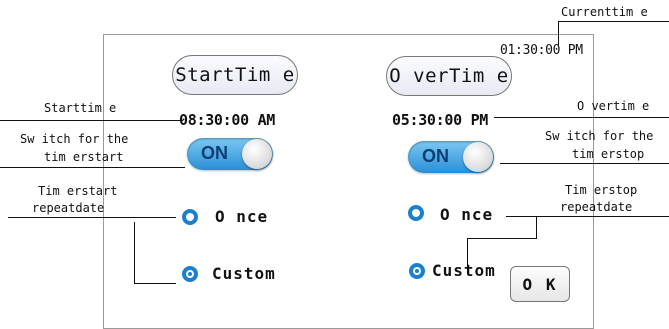 This screenshot has height=329, width=669. What do you see at coordinates (244, 273) in the screenshot?
I see `start-custom-label: Custom` at bounding box center [244, 273].